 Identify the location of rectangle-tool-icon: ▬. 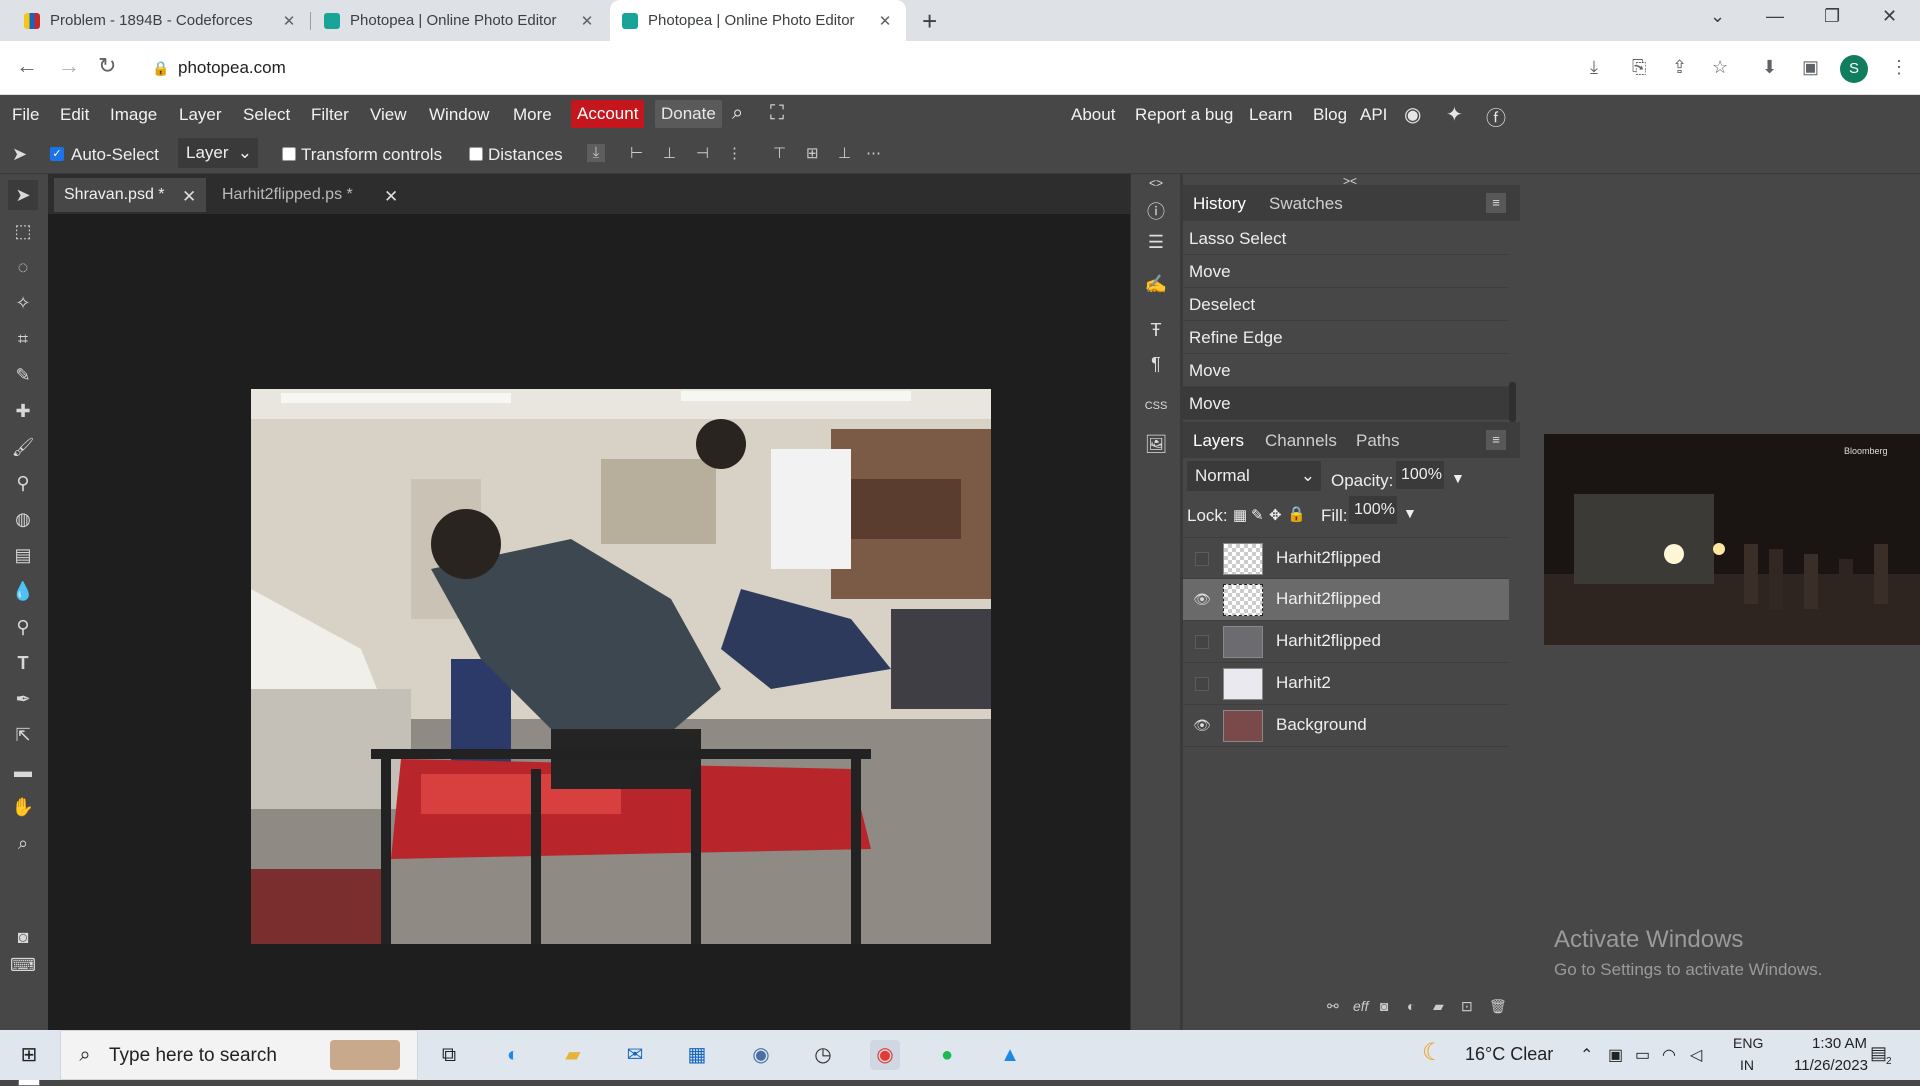
(23, 771).